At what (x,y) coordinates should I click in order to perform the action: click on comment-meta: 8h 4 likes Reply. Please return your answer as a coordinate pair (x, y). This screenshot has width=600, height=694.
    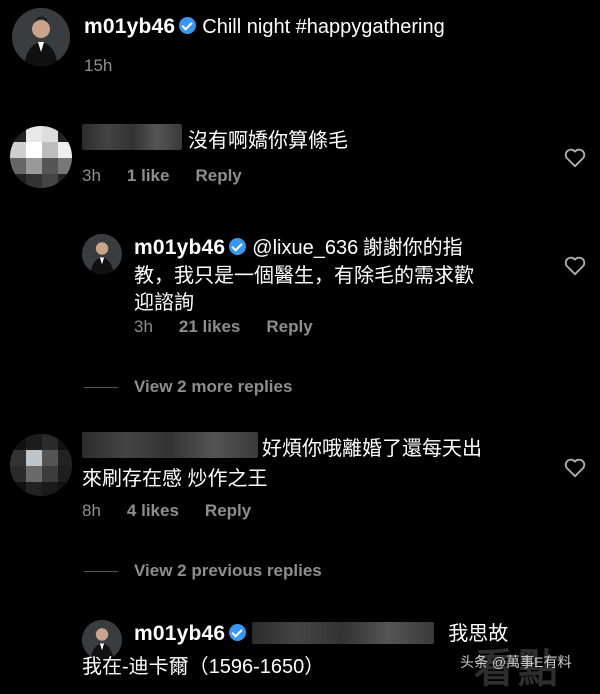
    Looking at the image, I should click on (179, 511).